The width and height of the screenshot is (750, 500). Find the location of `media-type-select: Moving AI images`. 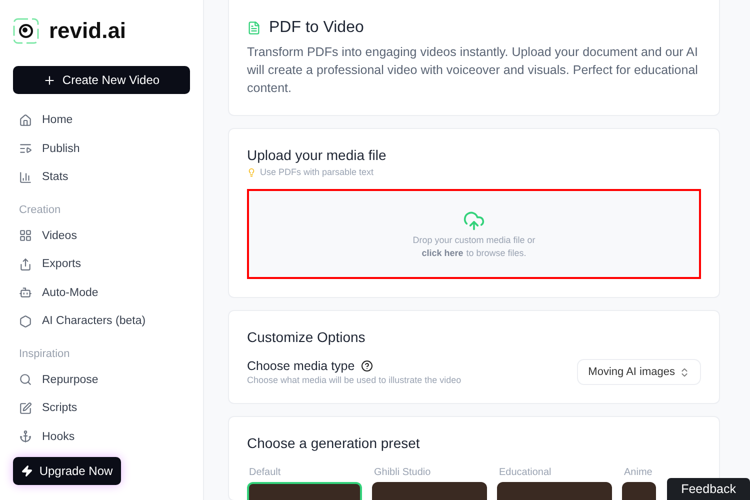

media-type-select: Moving AI images is located at coordinates (639, 372).